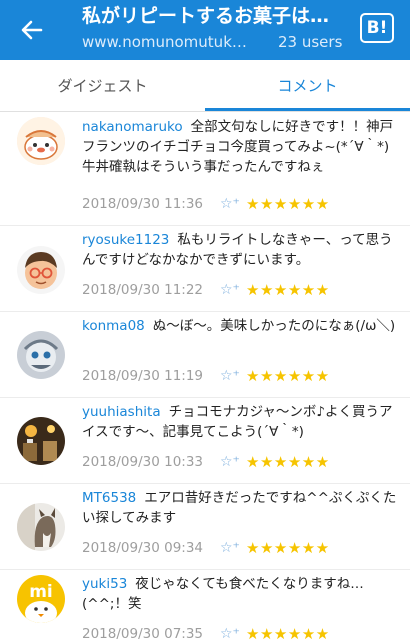 Image resolution: width=410 pixels, height=640 pixels. What do you see at coordinates (143, 290) in the screenshot?
I see `comment-date: 2018/09/30 11:22` at bounding box center [143, 290].